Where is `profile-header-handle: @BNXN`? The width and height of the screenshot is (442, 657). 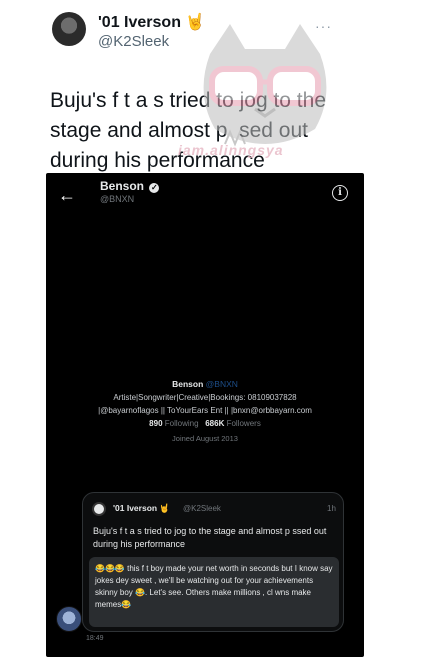 profile-header-handle: @BNXN is located at coordinates (117, 199).